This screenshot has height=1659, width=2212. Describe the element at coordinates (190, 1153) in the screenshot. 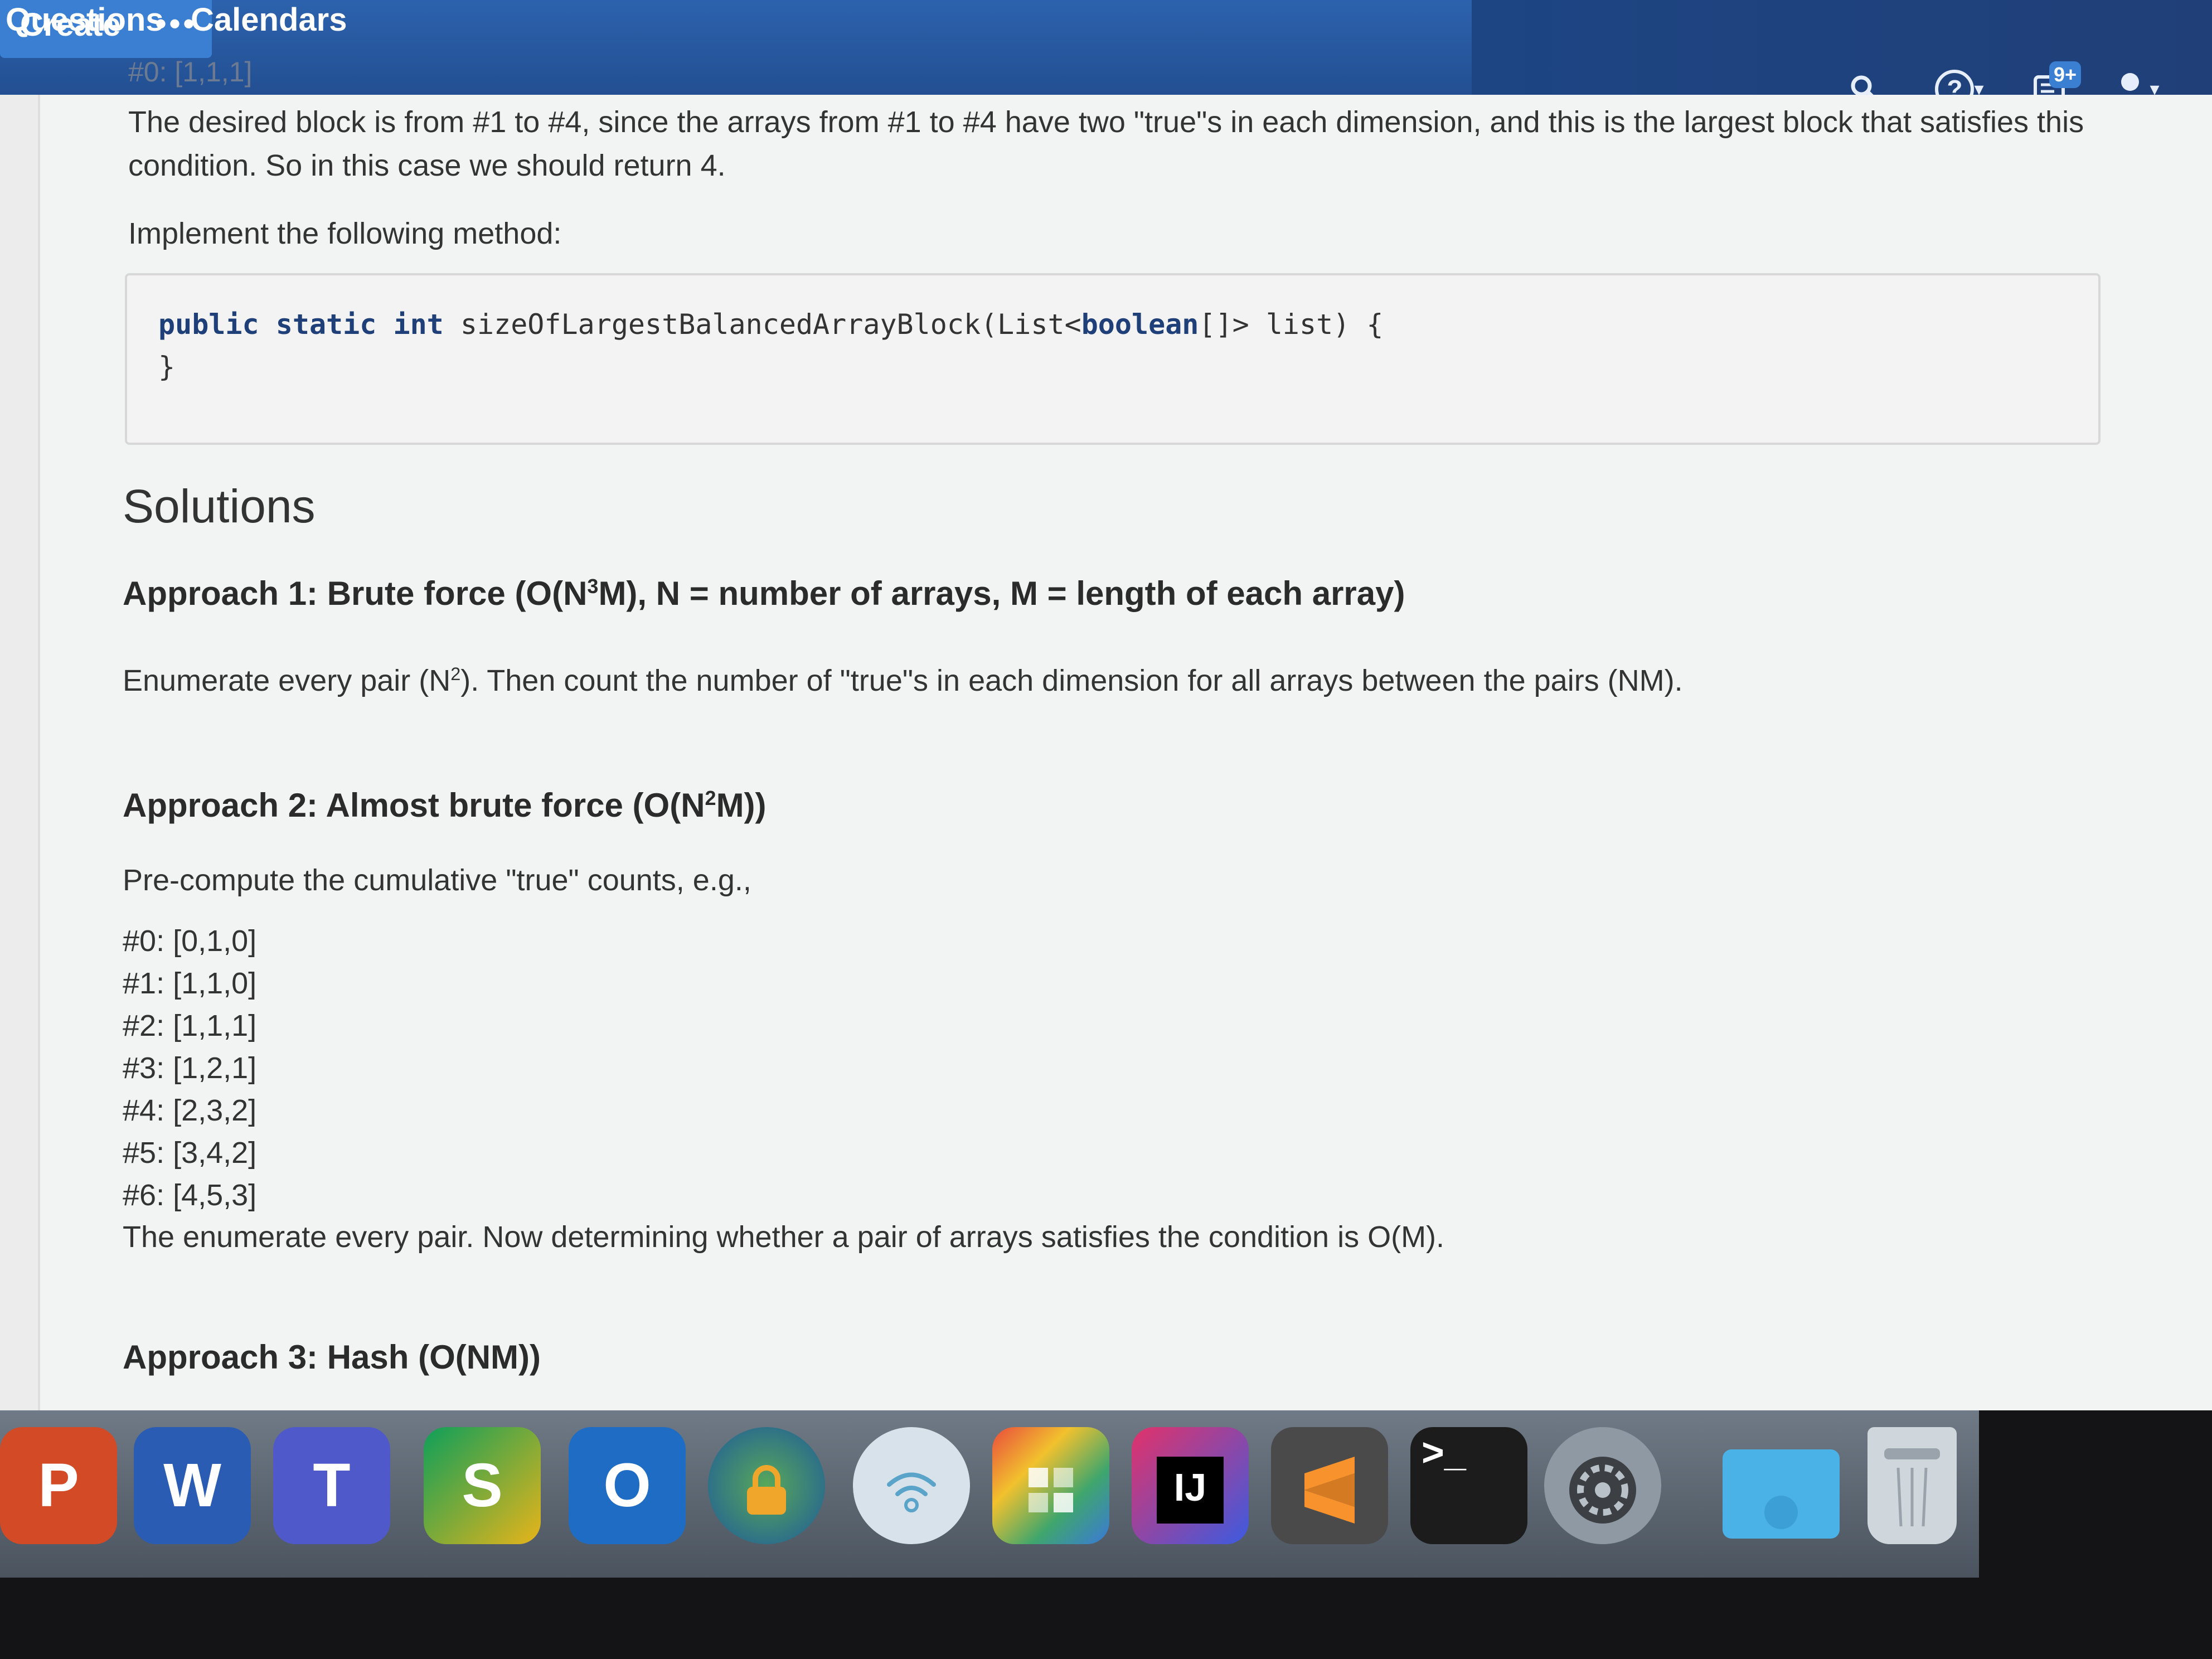

I see `list-item: #5: [3,4,2]` at that location.